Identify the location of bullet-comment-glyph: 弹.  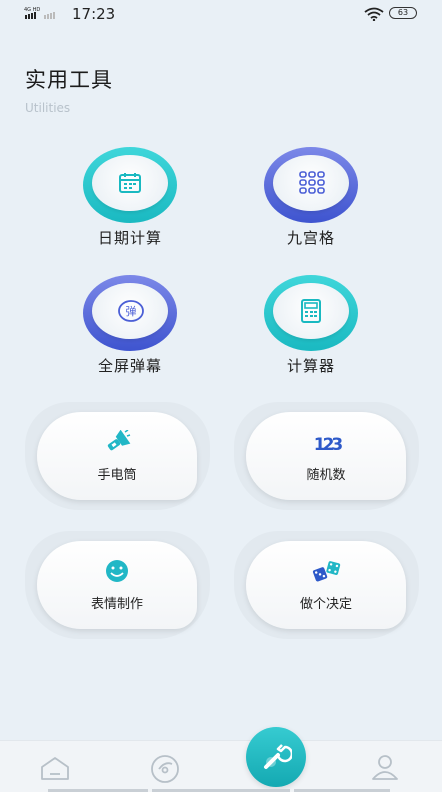
(131, 311).